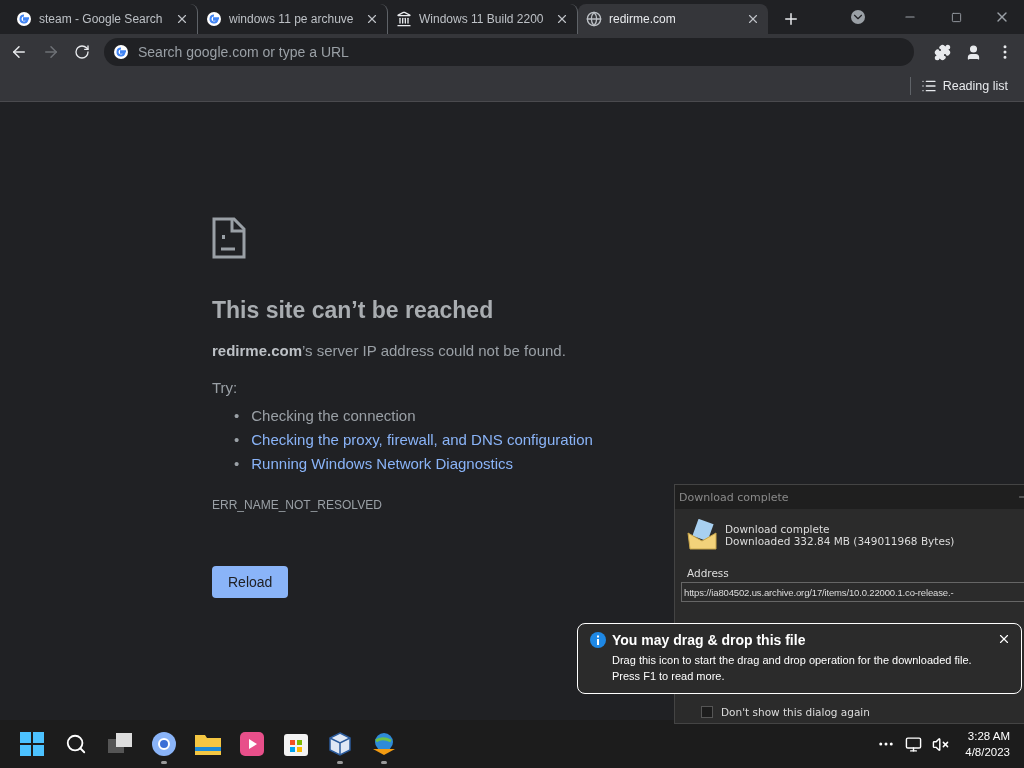  What do you see at coordinates (594, 19) in the screenshot?
I see `globe-icon` at bounding box center [594, 19].